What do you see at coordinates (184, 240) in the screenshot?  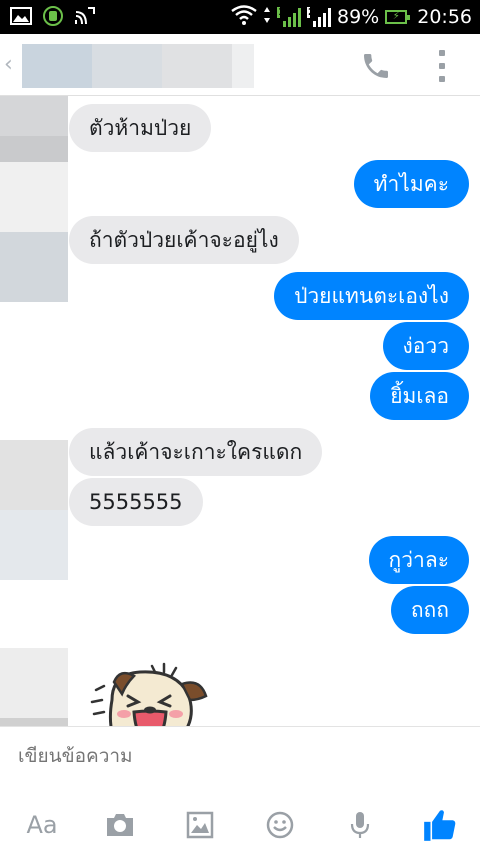 I see `incoming-message: ถ้าตัวป่วยเค้าจะอยู่ไง` at bounding box center [184, 240].